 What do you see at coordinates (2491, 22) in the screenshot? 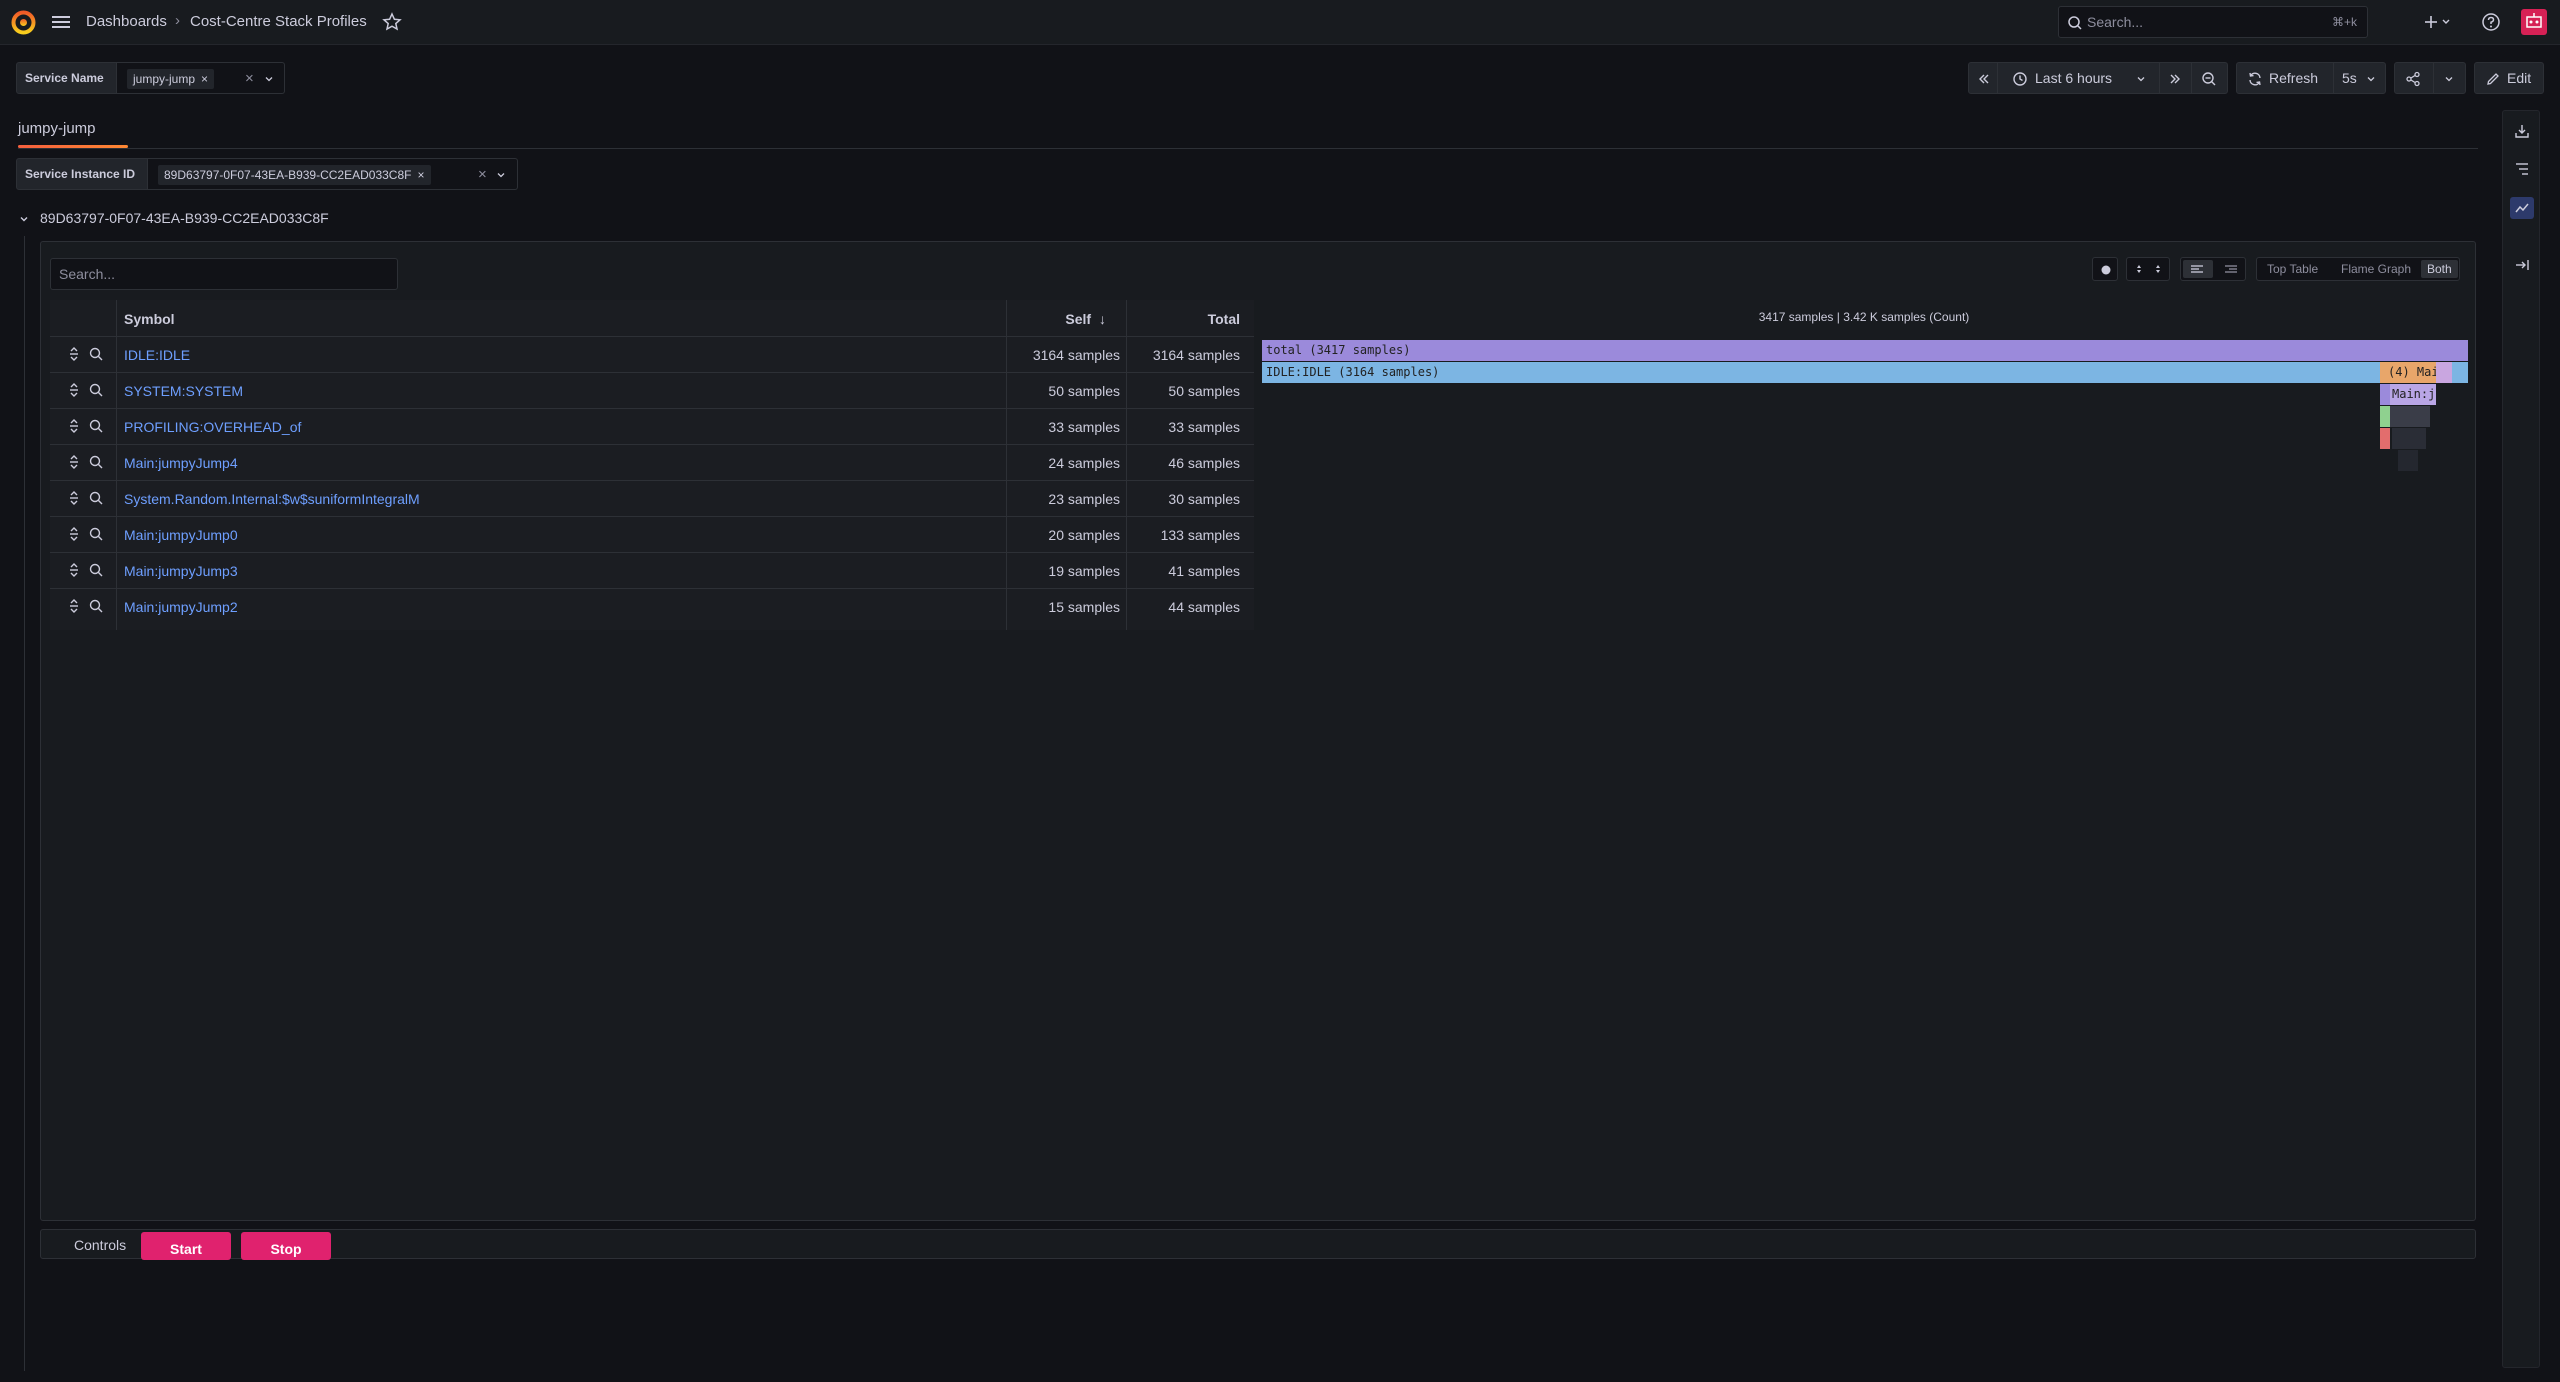
I see `help-icon` at bounding box center [2491, 22].